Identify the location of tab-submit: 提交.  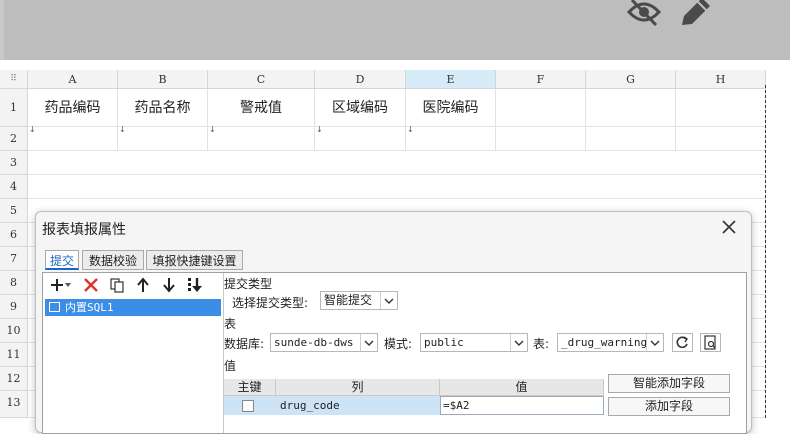
(62, 260).